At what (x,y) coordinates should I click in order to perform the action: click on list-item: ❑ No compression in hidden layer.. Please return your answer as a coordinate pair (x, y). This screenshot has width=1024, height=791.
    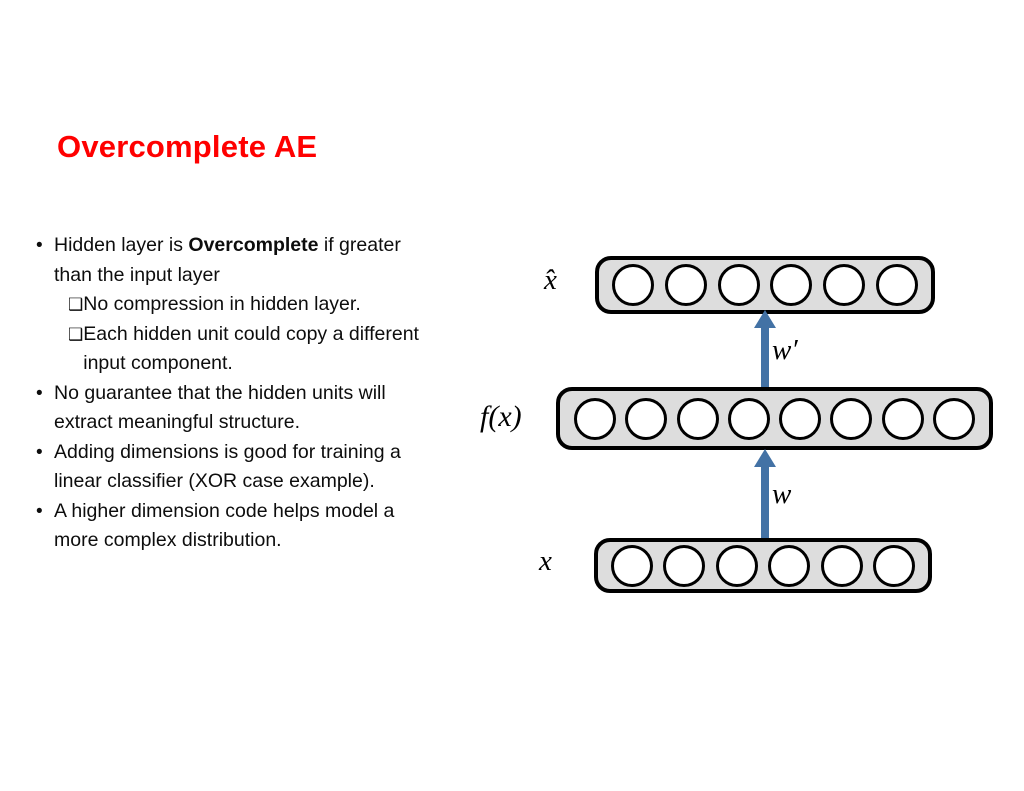
    Looking at the image, I should click on (232, 305).